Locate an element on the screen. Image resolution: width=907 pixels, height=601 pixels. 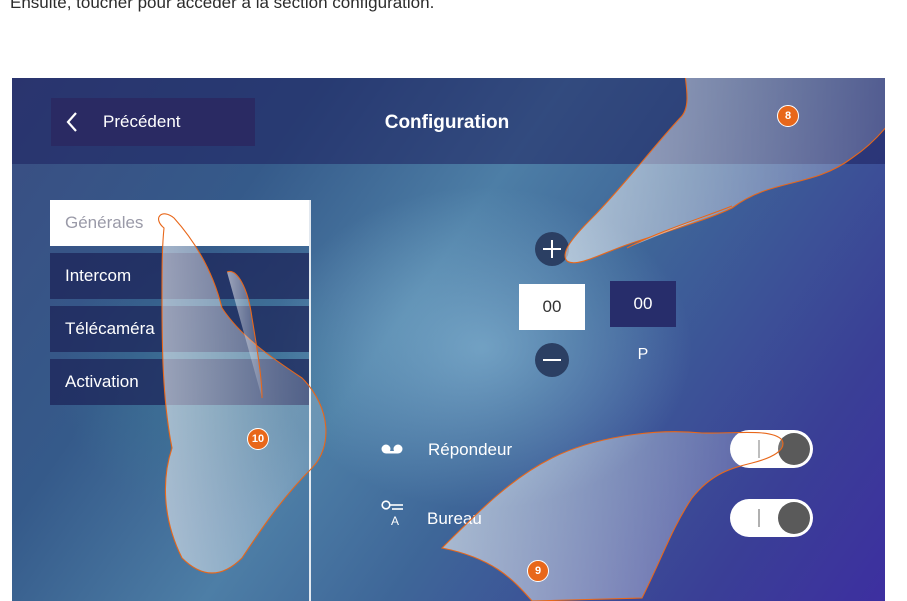
key-icon: A is located at coordinates (394, 515).